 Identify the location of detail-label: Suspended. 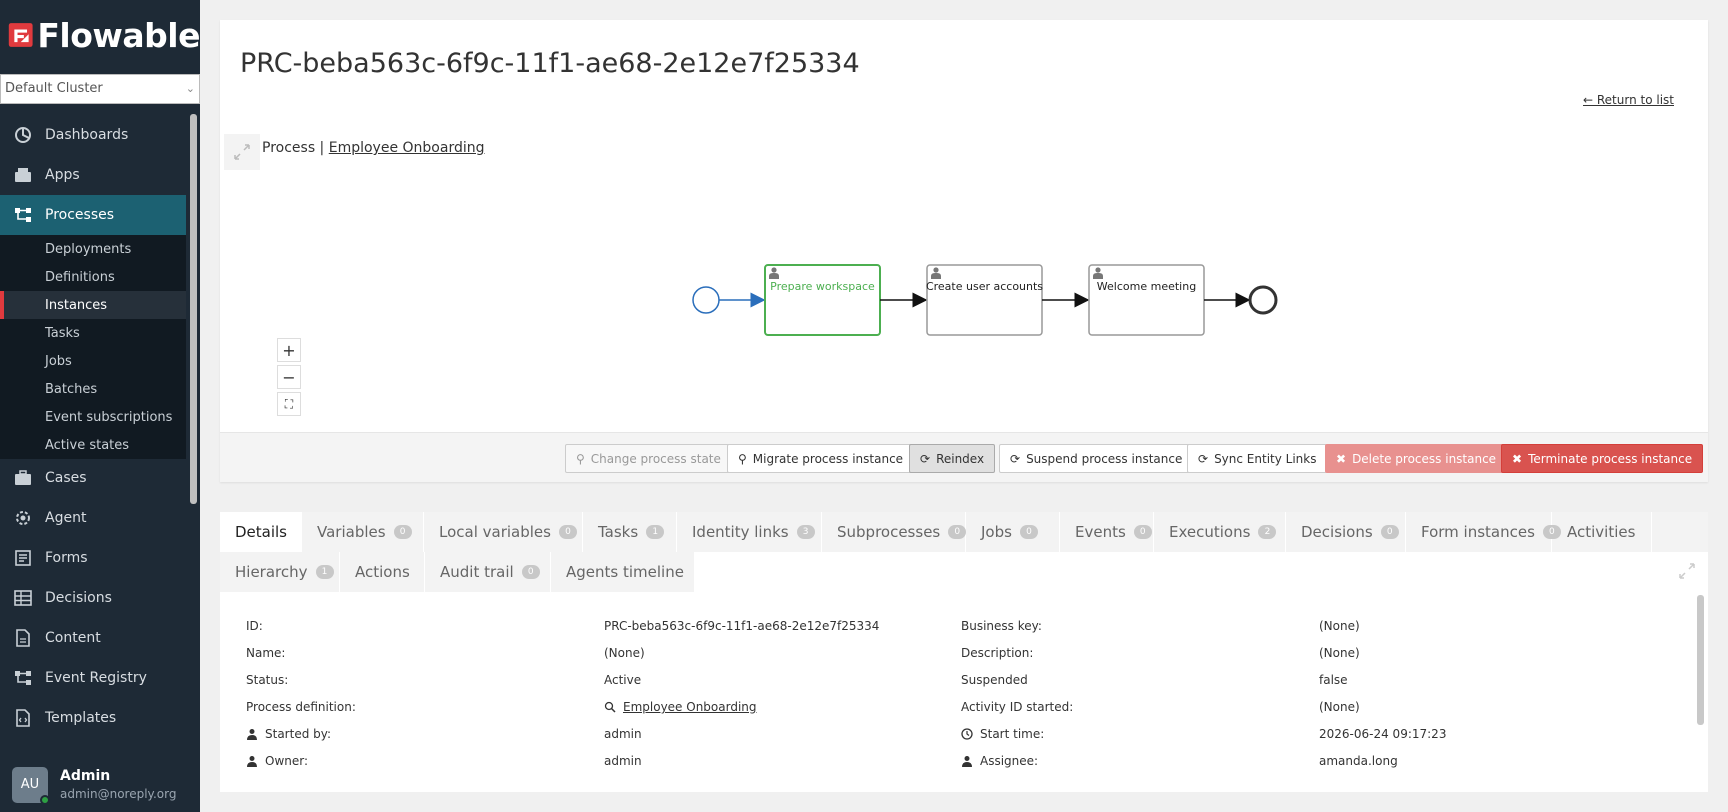
(994, 680).